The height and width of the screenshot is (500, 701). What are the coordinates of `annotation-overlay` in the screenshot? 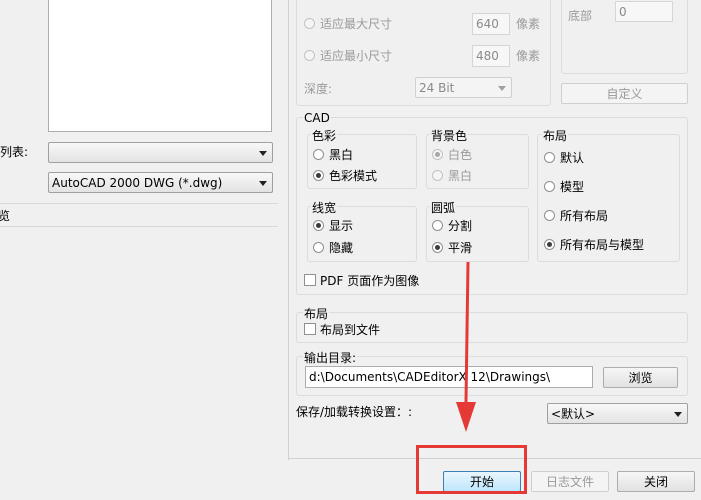 It's located at (471, 377).